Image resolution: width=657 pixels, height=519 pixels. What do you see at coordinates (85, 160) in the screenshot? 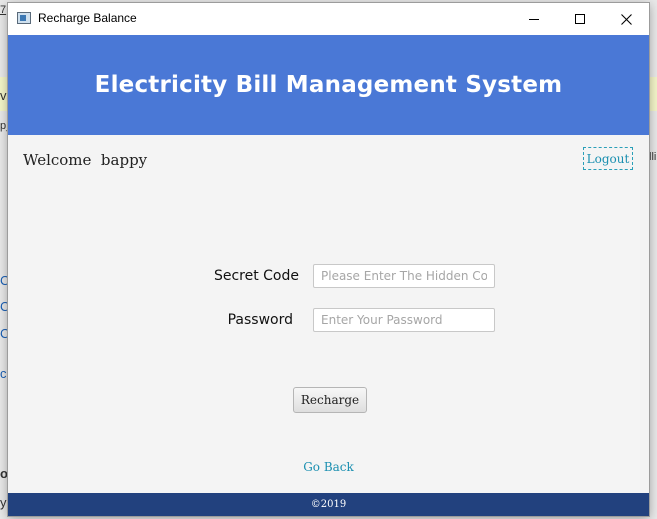
I see `welcome-message: Welcome bappy` at bounding box center [85, 160].